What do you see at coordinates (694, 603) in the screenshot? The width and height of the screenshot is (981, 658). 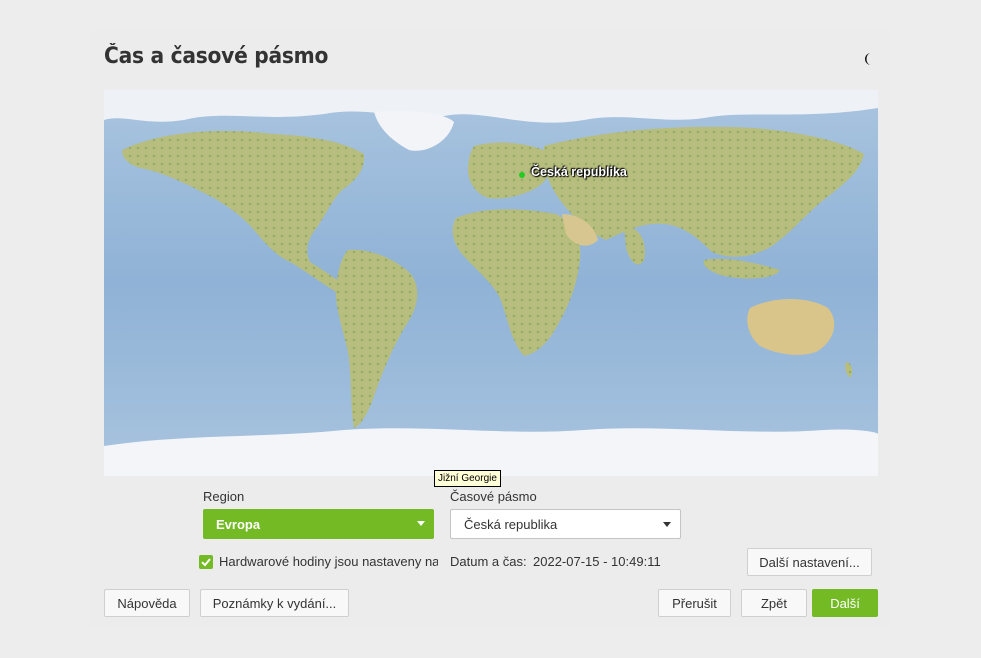 I see `abort-button: Přerušit` at bounding box center [694, 603].